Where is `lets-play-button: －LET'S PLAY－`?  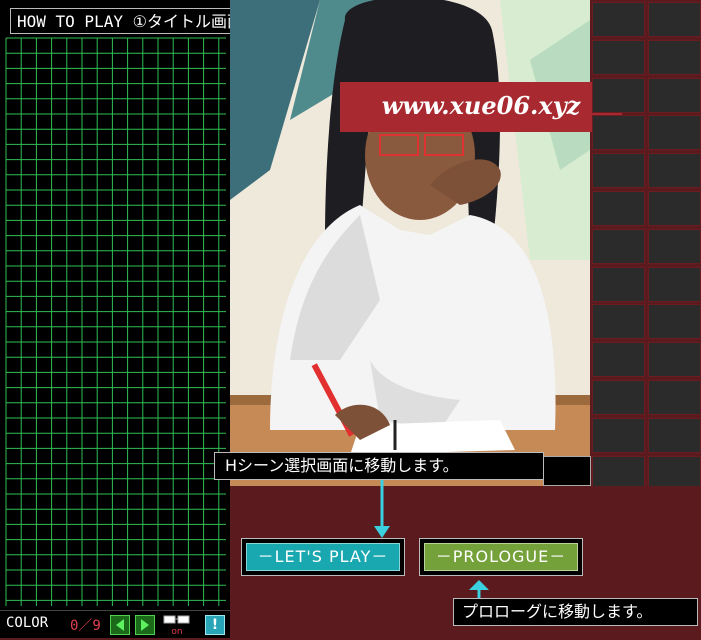
lets-play-button: －LET'S PLAY－ is located at coordinates (323, 557).